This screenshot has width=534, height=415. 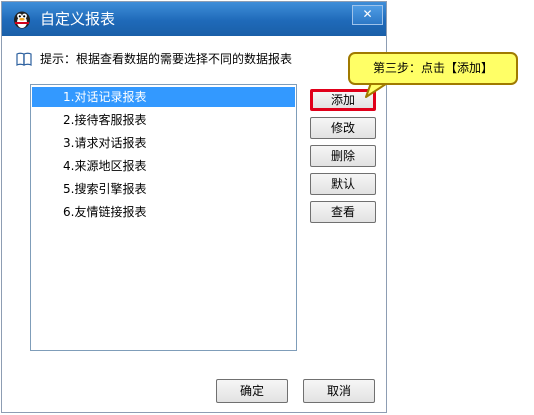 I want to click on title-bar: 自定义报表 ✕, so click(x=194, y=19).